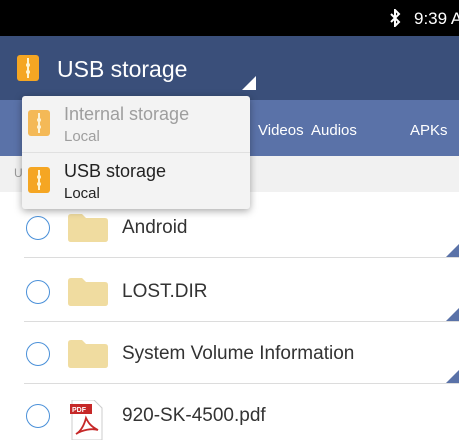 Image resolution: width=459 pixels, height=446 pixels. I want to click on storage-dropdown-menu: Internal storage Local USB storage Local, so click(136, 152).